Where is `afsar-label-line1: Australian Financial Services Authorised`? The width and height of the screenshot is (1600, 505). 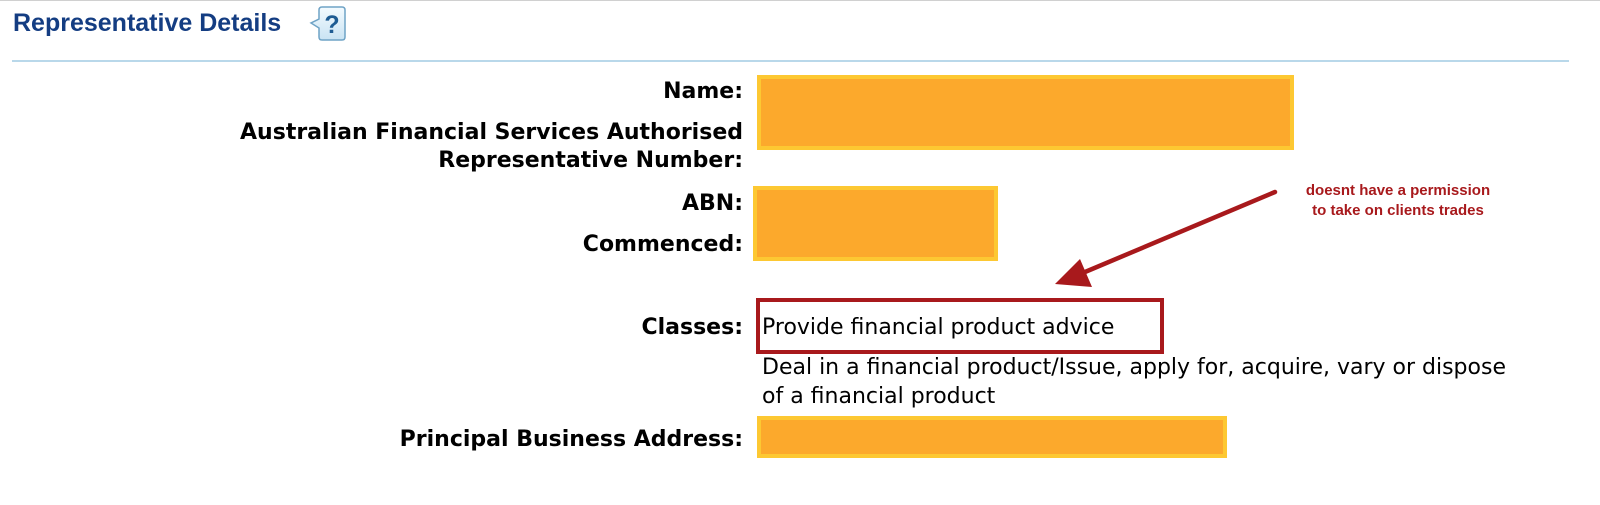
afsar-label-line1: Australian Financial Services Authorised is located at coordinates (491, 132).